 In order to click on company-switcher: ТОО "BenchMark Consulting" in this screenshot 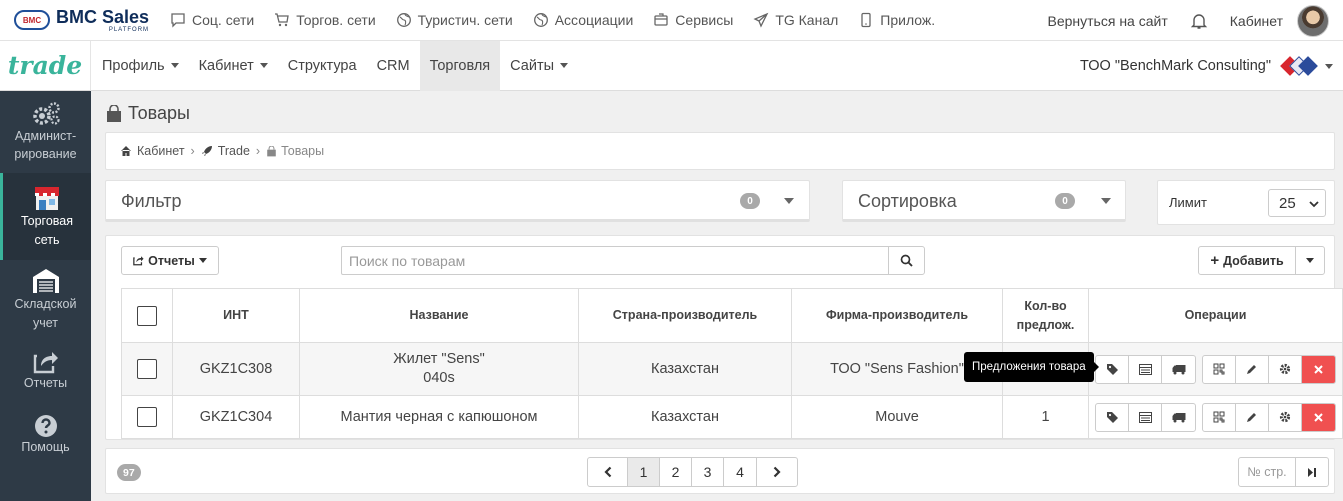, I will do `click(1206, 66)`.